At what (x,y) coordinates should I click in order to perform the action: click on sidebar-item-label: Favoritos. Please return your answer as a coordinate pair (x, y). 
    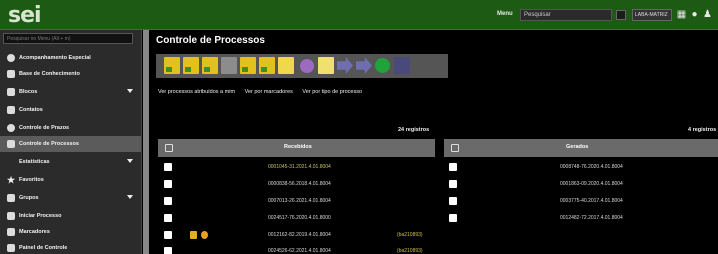
    Looking at the image, I should click on (31, 180).